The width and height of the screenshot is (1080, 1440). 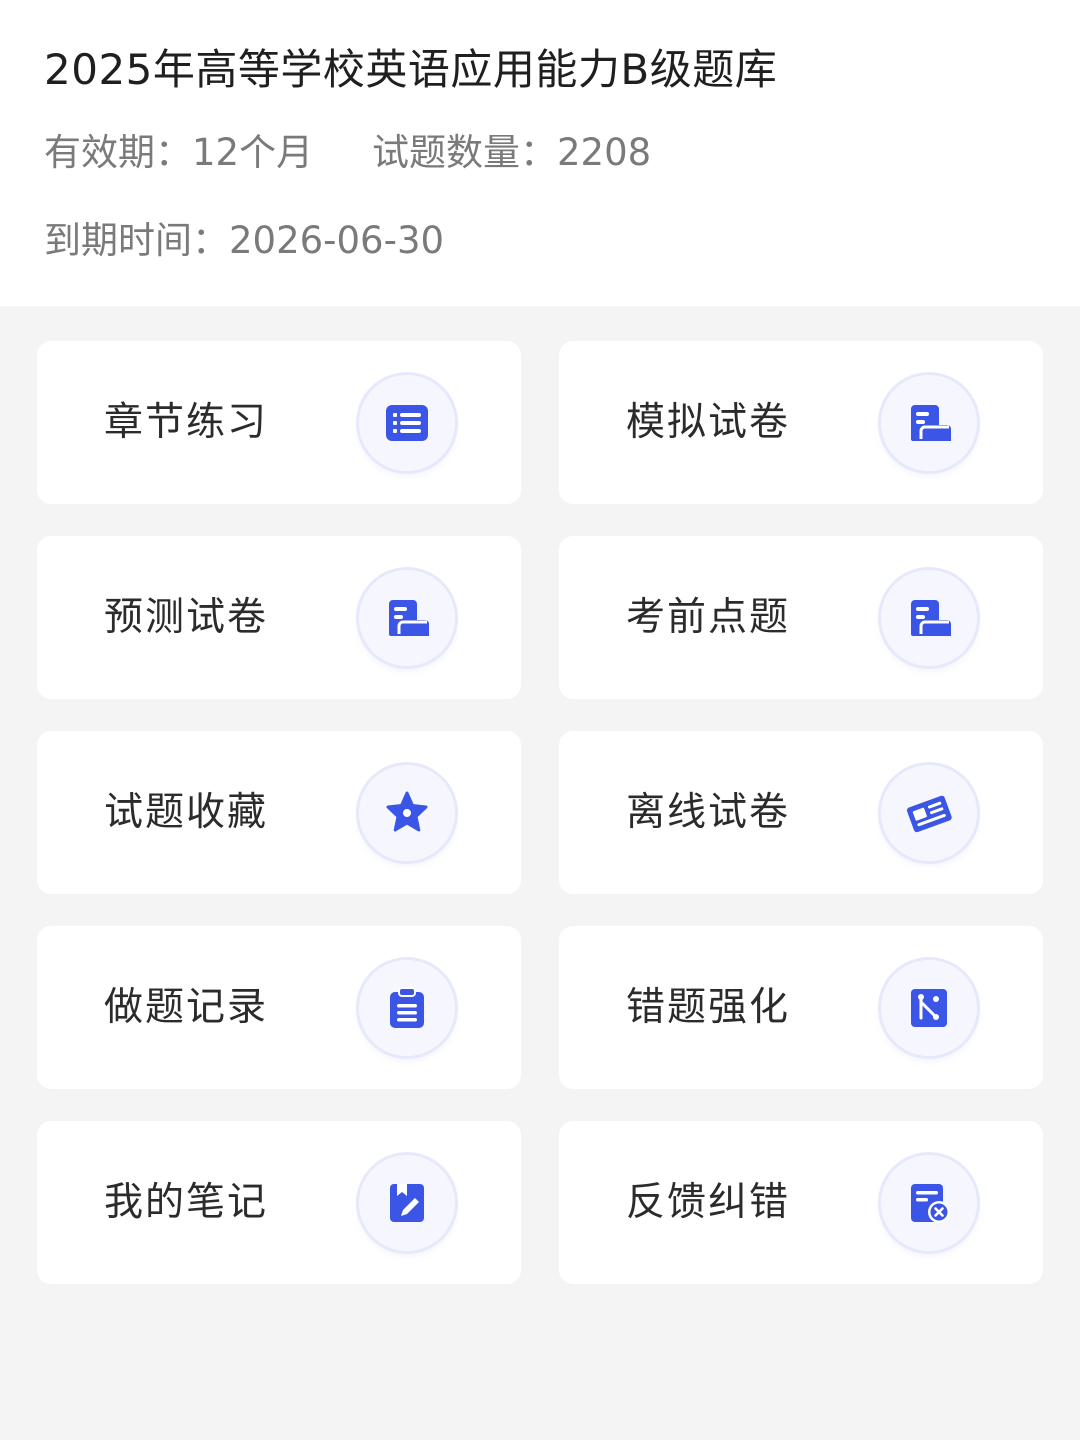 I want to click on card-label: 试题收藏, so click(x=186, y=812).